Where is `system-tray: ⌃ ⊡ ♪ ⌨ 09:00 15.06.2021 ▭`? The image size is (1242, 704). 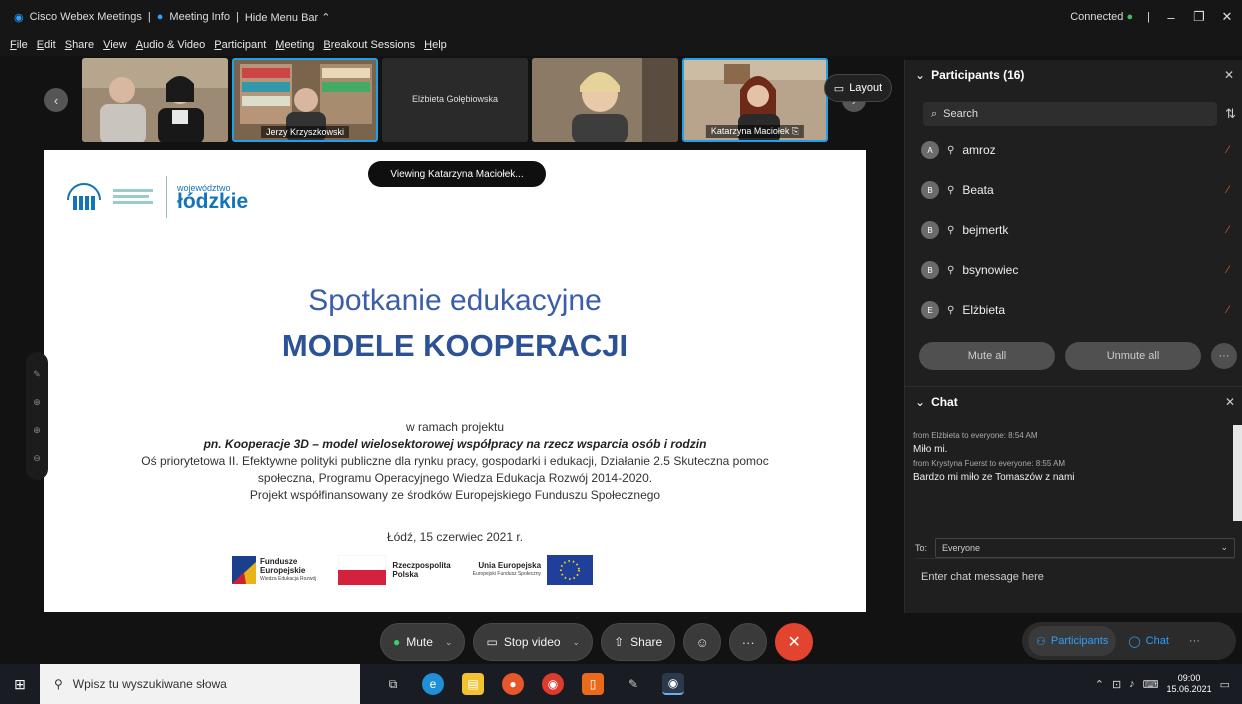
system-tray: ⌃ ⊡ ♪ ⌨ 09:00 15.06.2021 ▭ is located at coordinates (1168, 684).